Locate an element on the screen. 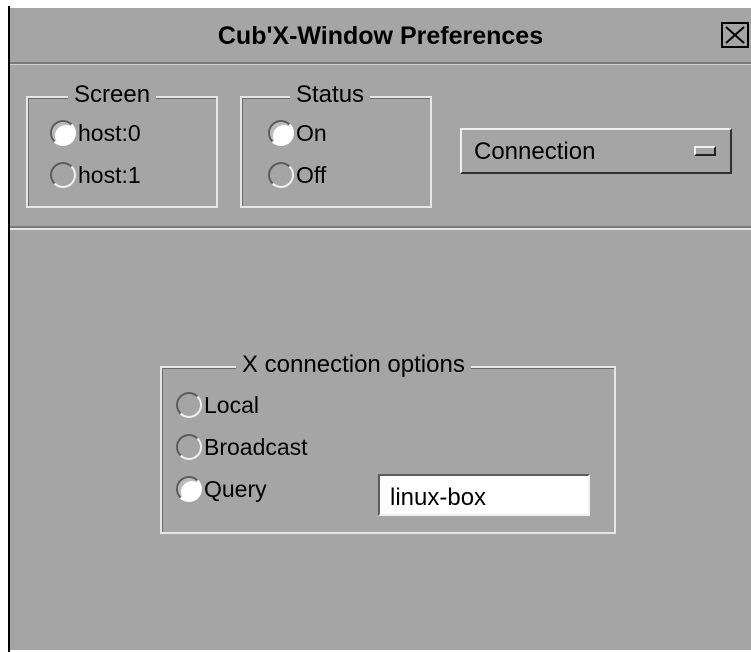 The image size is (751, 652). radio-host-0: host:0 is located at coordinates (95, 133).